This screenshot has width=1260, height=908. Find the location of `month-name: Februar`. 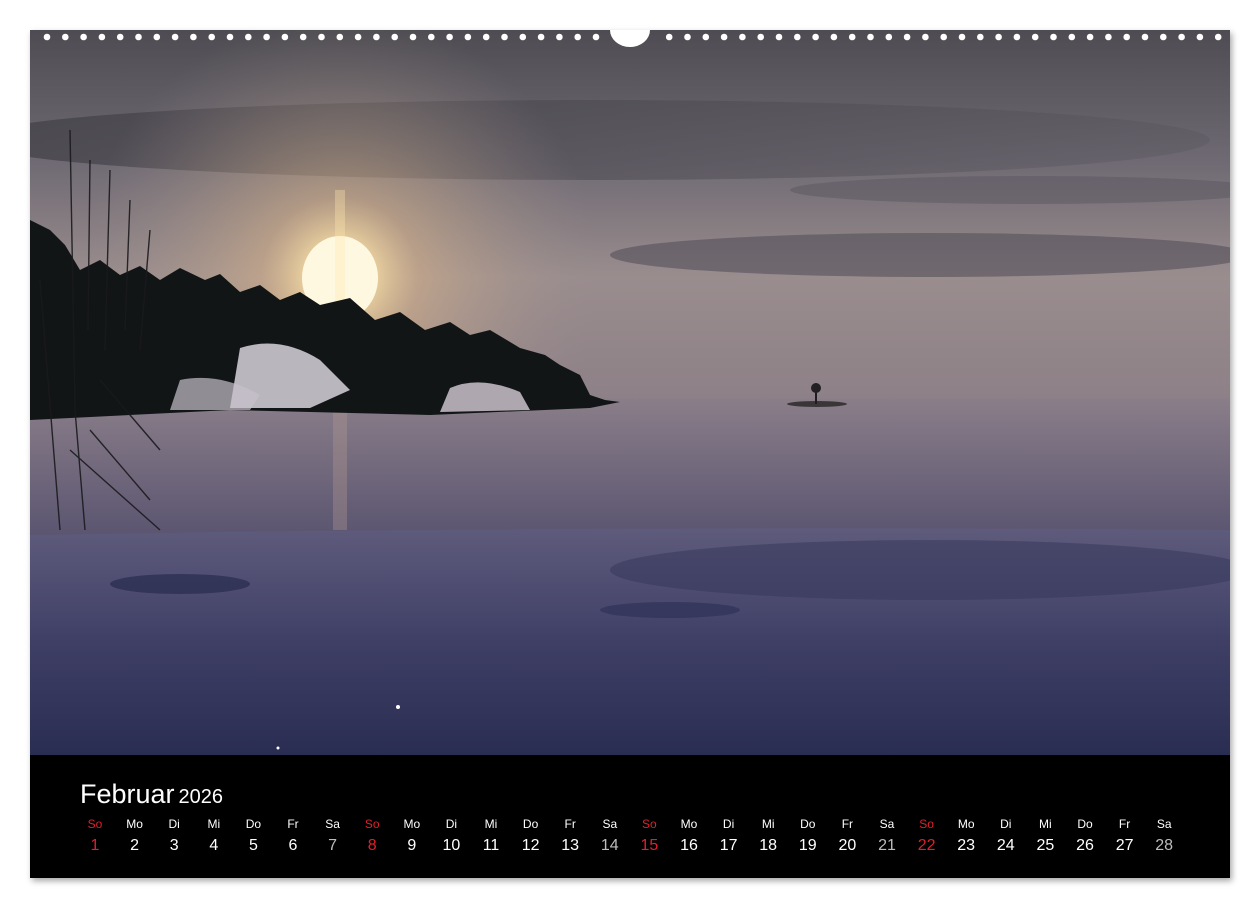

month-name: Februar is located at coordinates (127, 794).